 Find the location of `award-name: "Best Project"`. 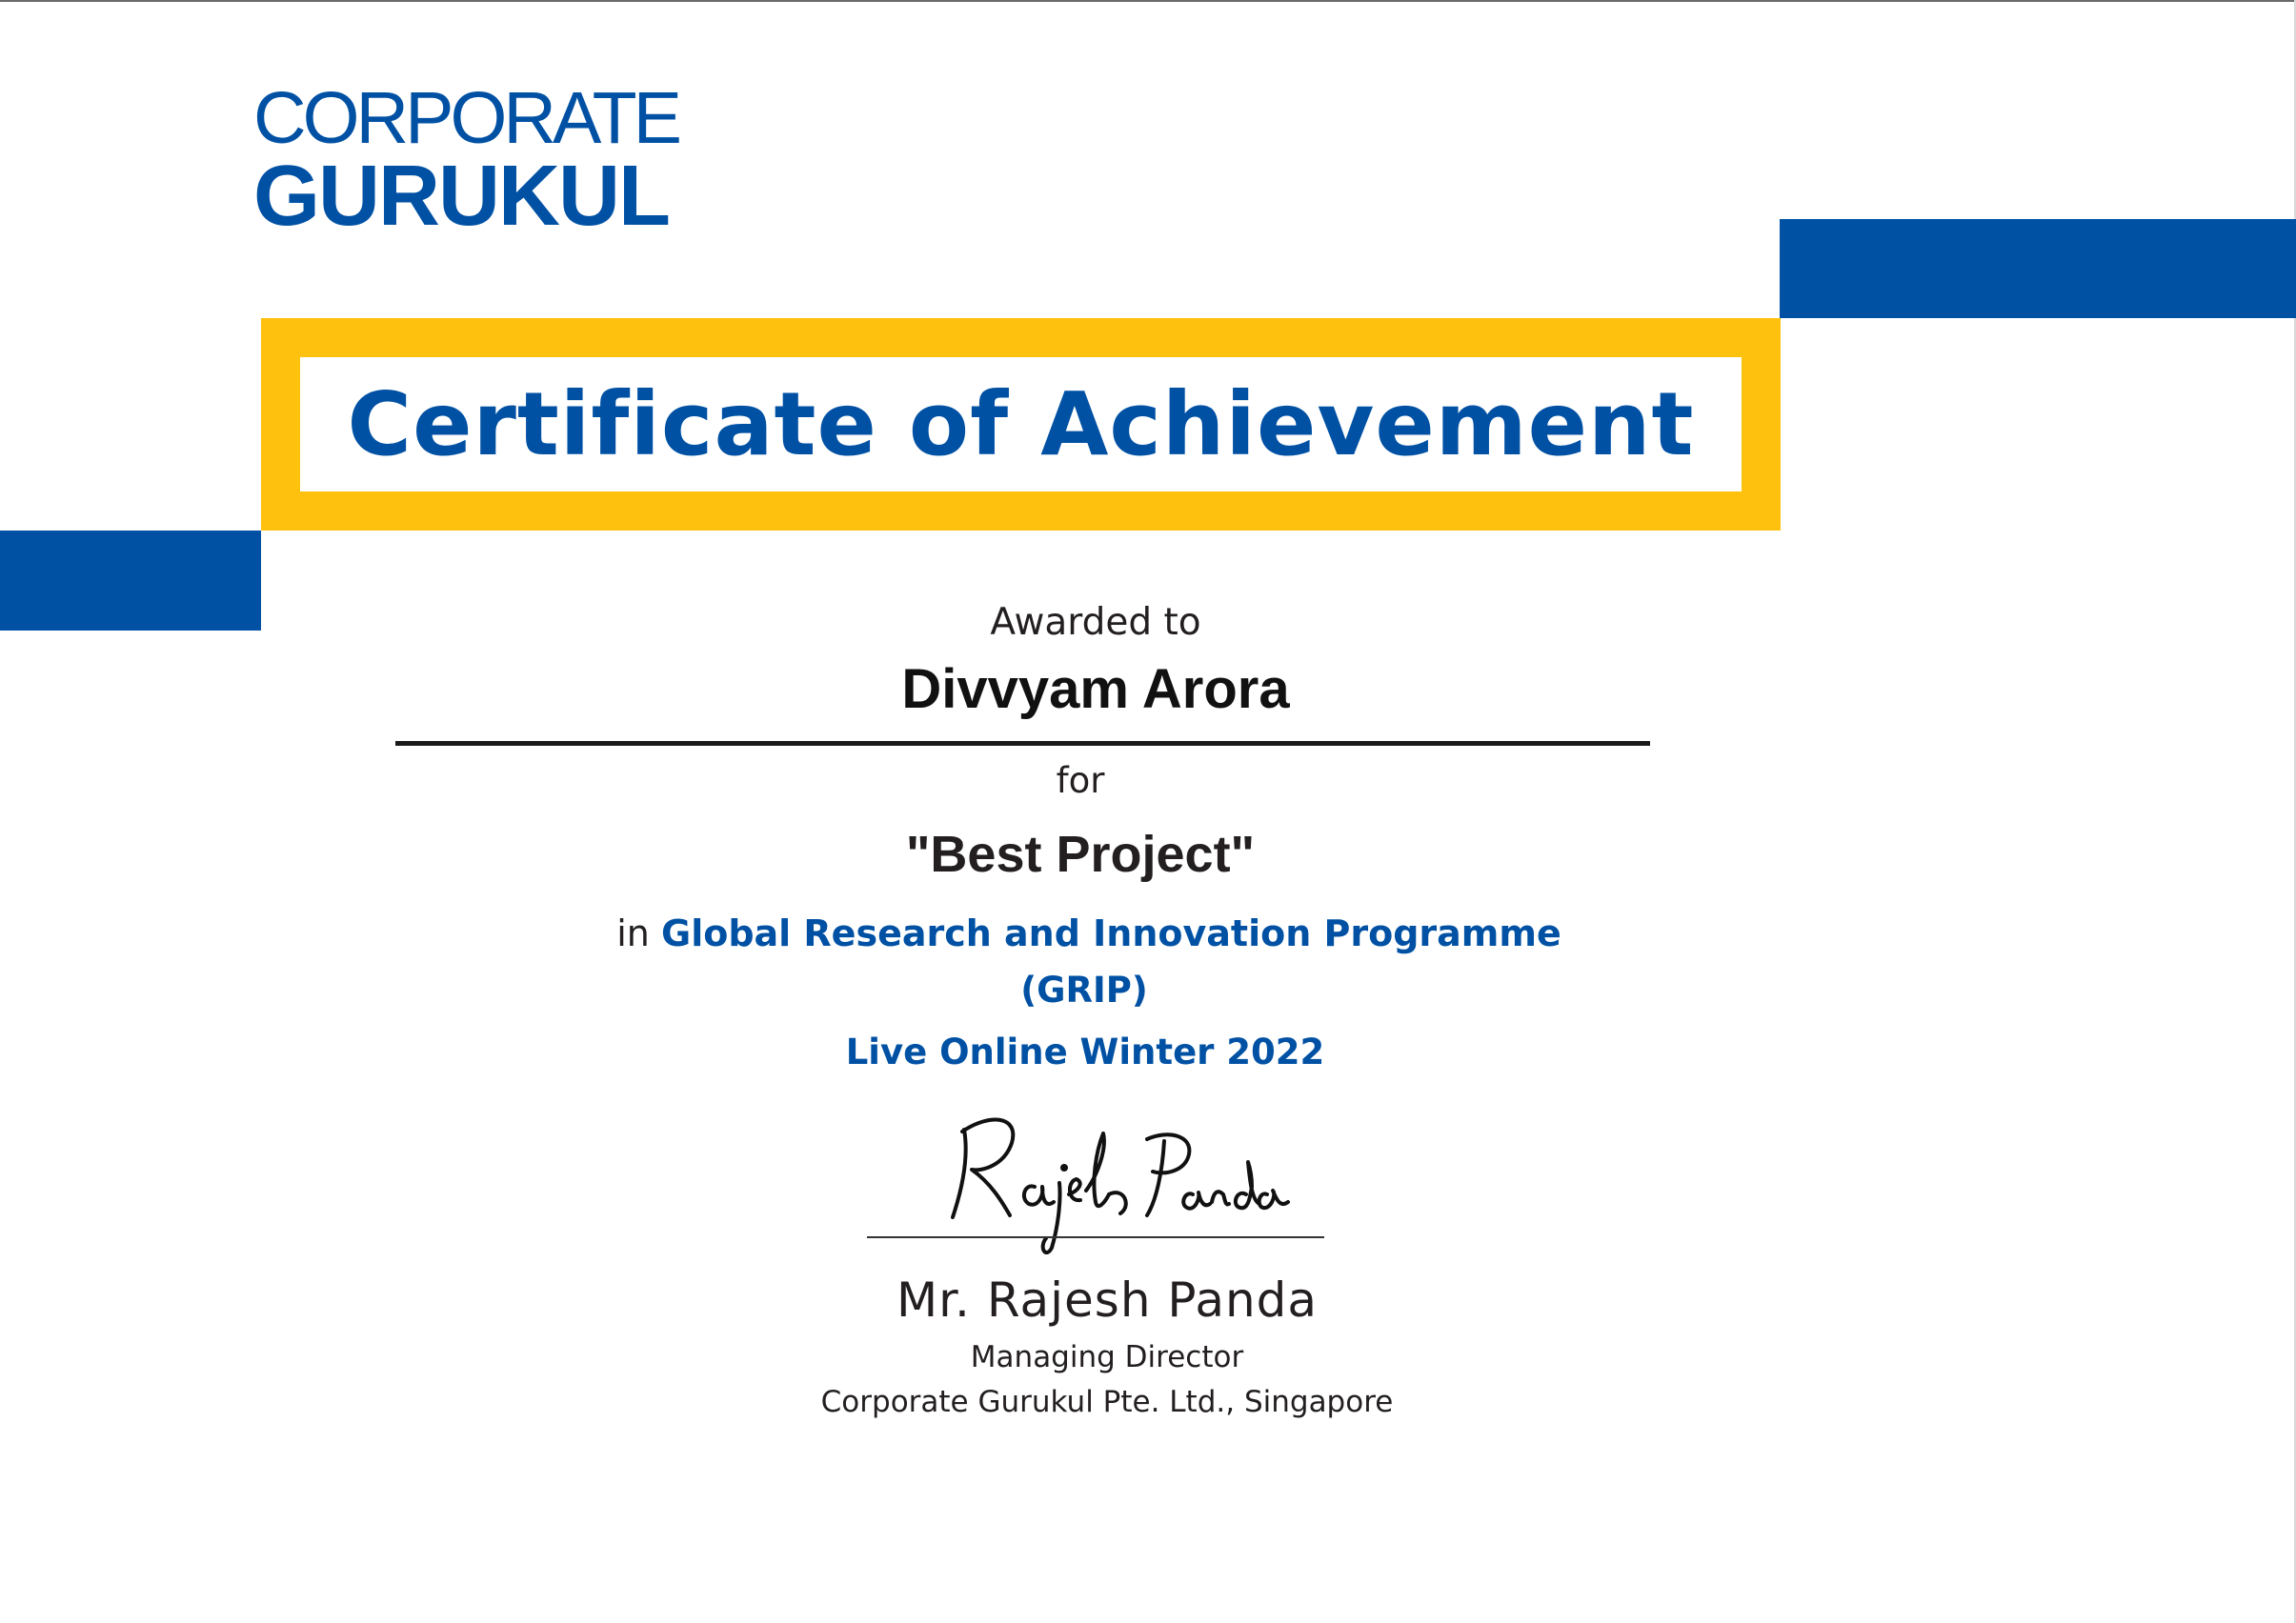

award-name: "Best Project" is located at coordinates (1080, 854).